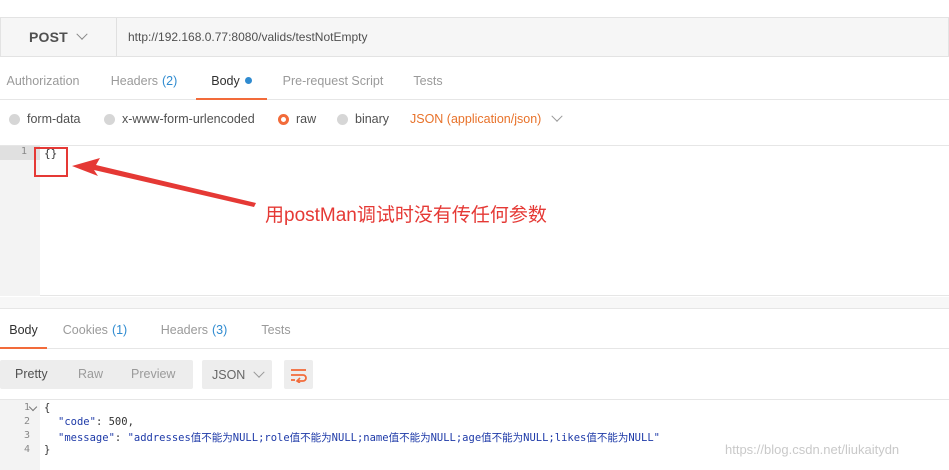 Image resolution: width=949 pixels, height=470 pixels. What do you see at coordinates (26, 421) in the screenshot?
I see `line-number: 2` at bounding box center [26, 421].